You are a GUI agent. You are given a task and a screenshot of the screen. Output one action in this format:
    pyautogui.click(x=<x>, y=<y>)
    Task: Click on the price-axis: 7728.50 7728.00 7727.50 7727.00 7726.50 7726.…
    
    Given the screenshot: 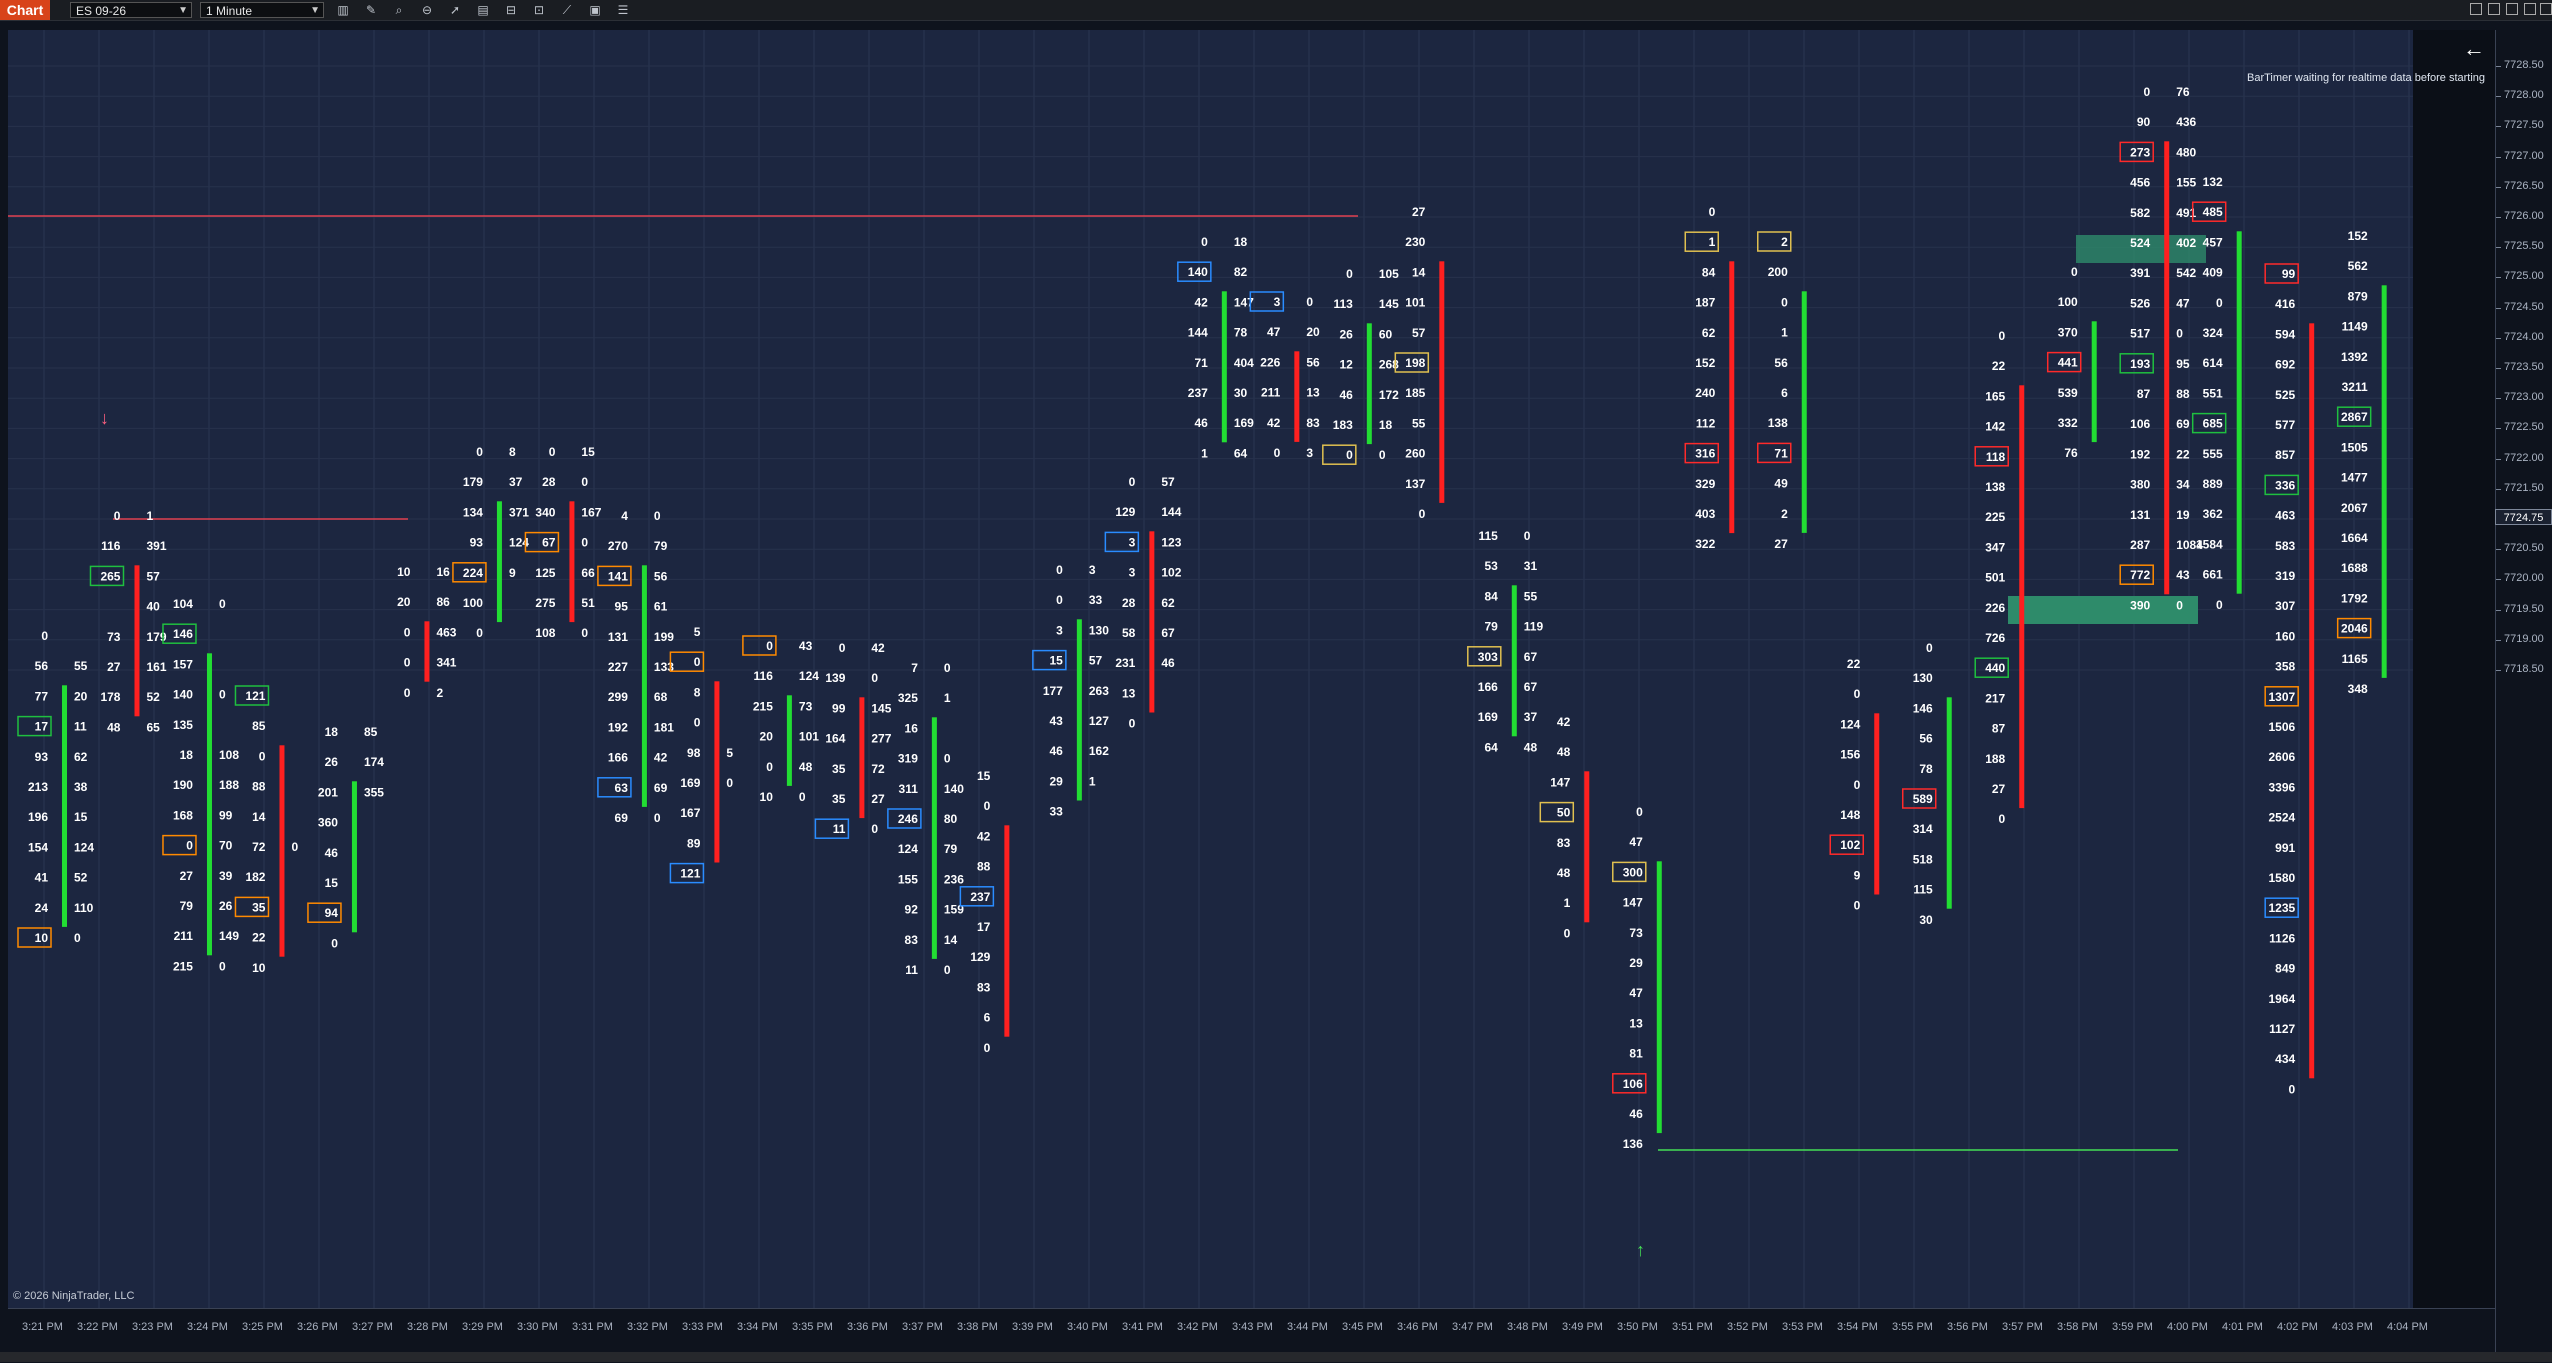 What is the action you would take?
    pyautogui.click(x=2523, y=696)
    